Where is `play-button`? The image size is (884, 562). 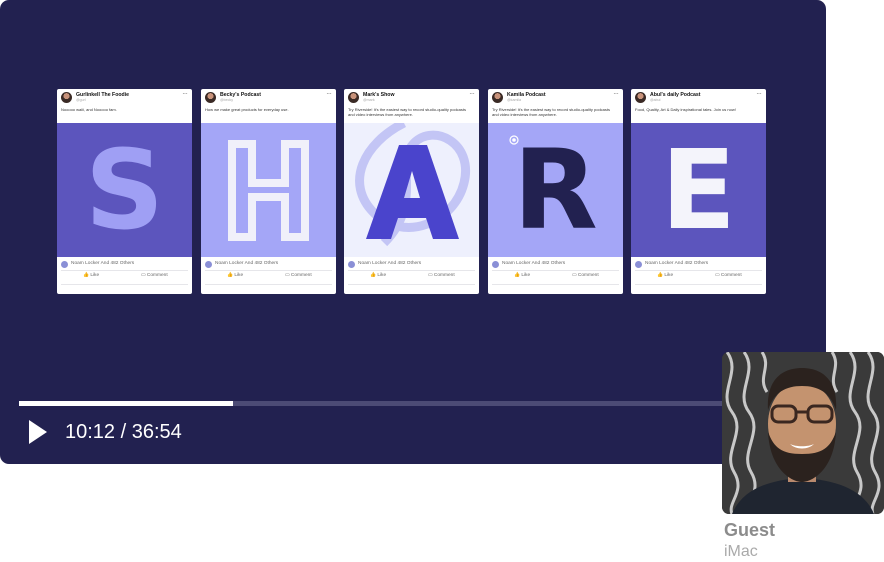 play-button is located at coordinates (38, 432).